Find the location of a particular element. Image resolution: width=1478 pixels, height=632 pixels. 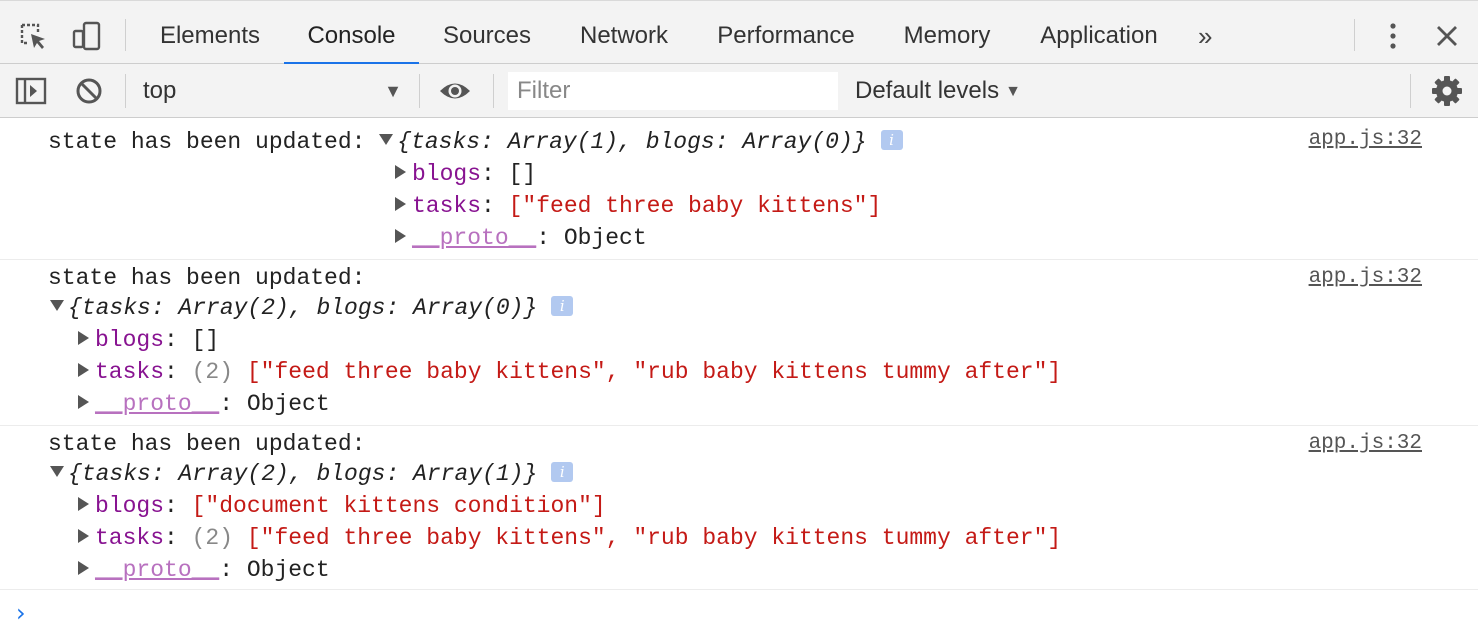

property-value: ["feed three baby kittens"] is located at coordinates (695, 206).